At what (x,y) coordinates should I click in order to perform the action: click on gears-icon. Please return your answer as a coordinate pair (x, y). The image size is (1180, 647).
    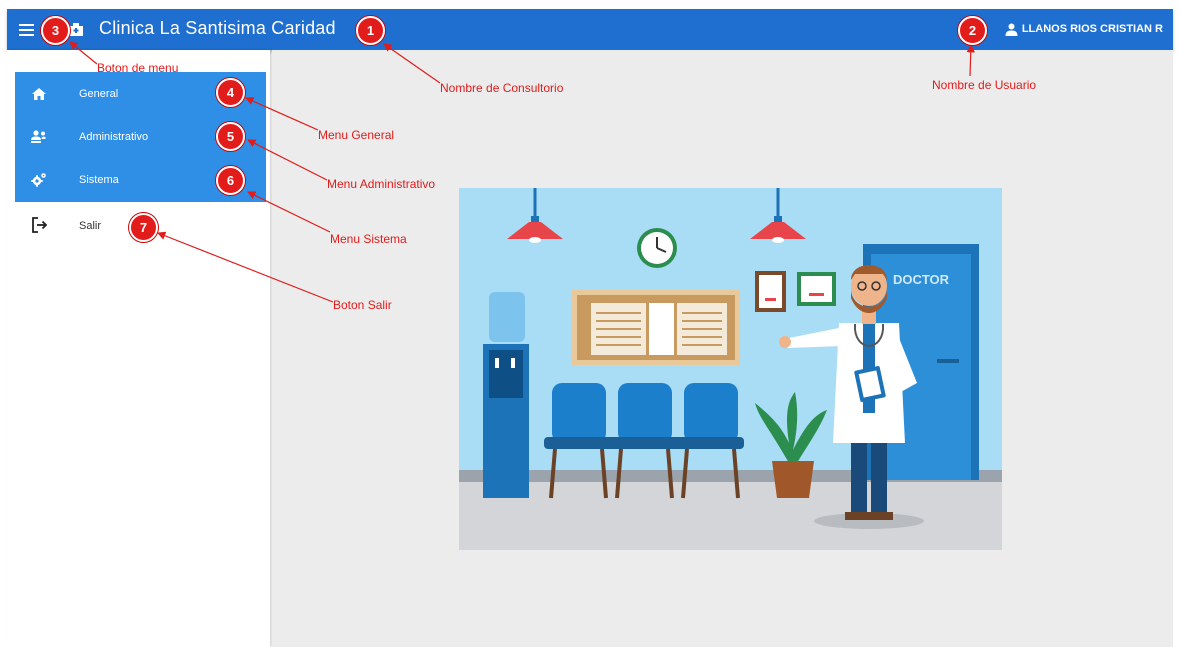
    Looking at the image, I should click on (38, 180).